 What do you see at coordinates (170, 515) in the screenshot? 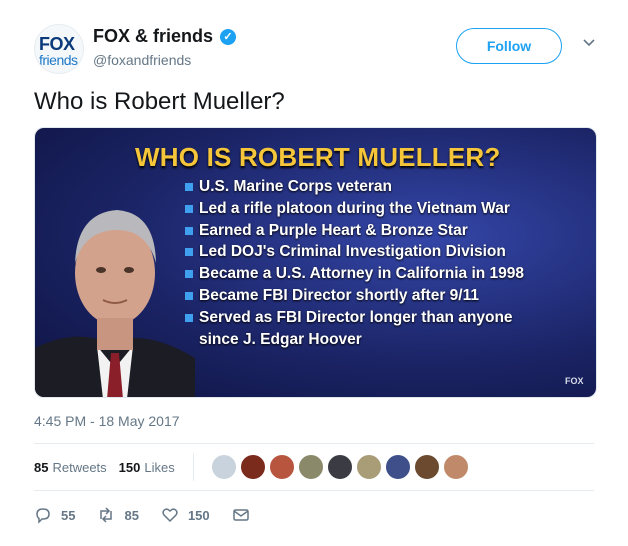
I see `heart-icon` at bounding box center [170, 515].